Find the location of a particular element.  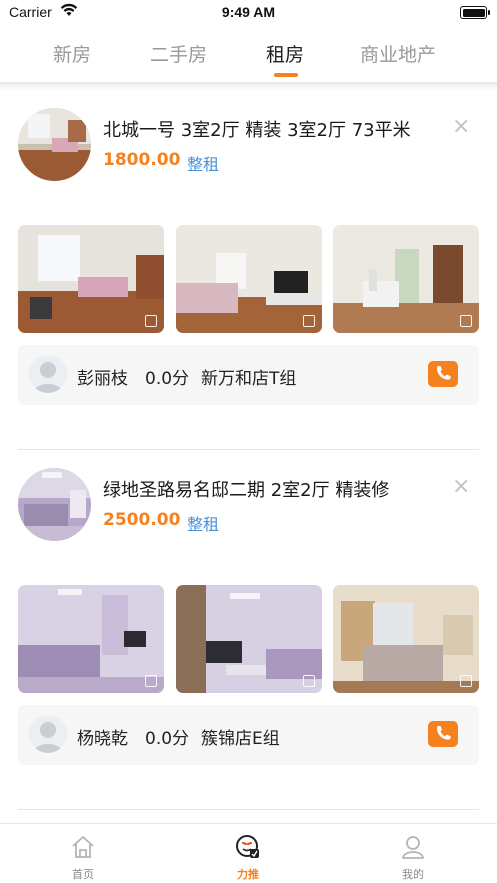

nav-item-recommend: 力推 is located at coordinates (248, 853).